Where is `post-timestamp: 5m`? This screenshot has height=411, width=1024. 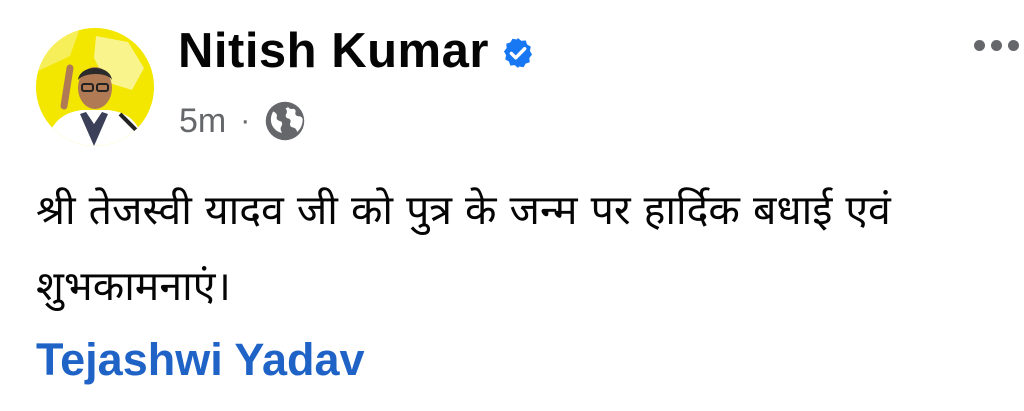
post-timestamp: 5m is located at coordinates (202, 121).